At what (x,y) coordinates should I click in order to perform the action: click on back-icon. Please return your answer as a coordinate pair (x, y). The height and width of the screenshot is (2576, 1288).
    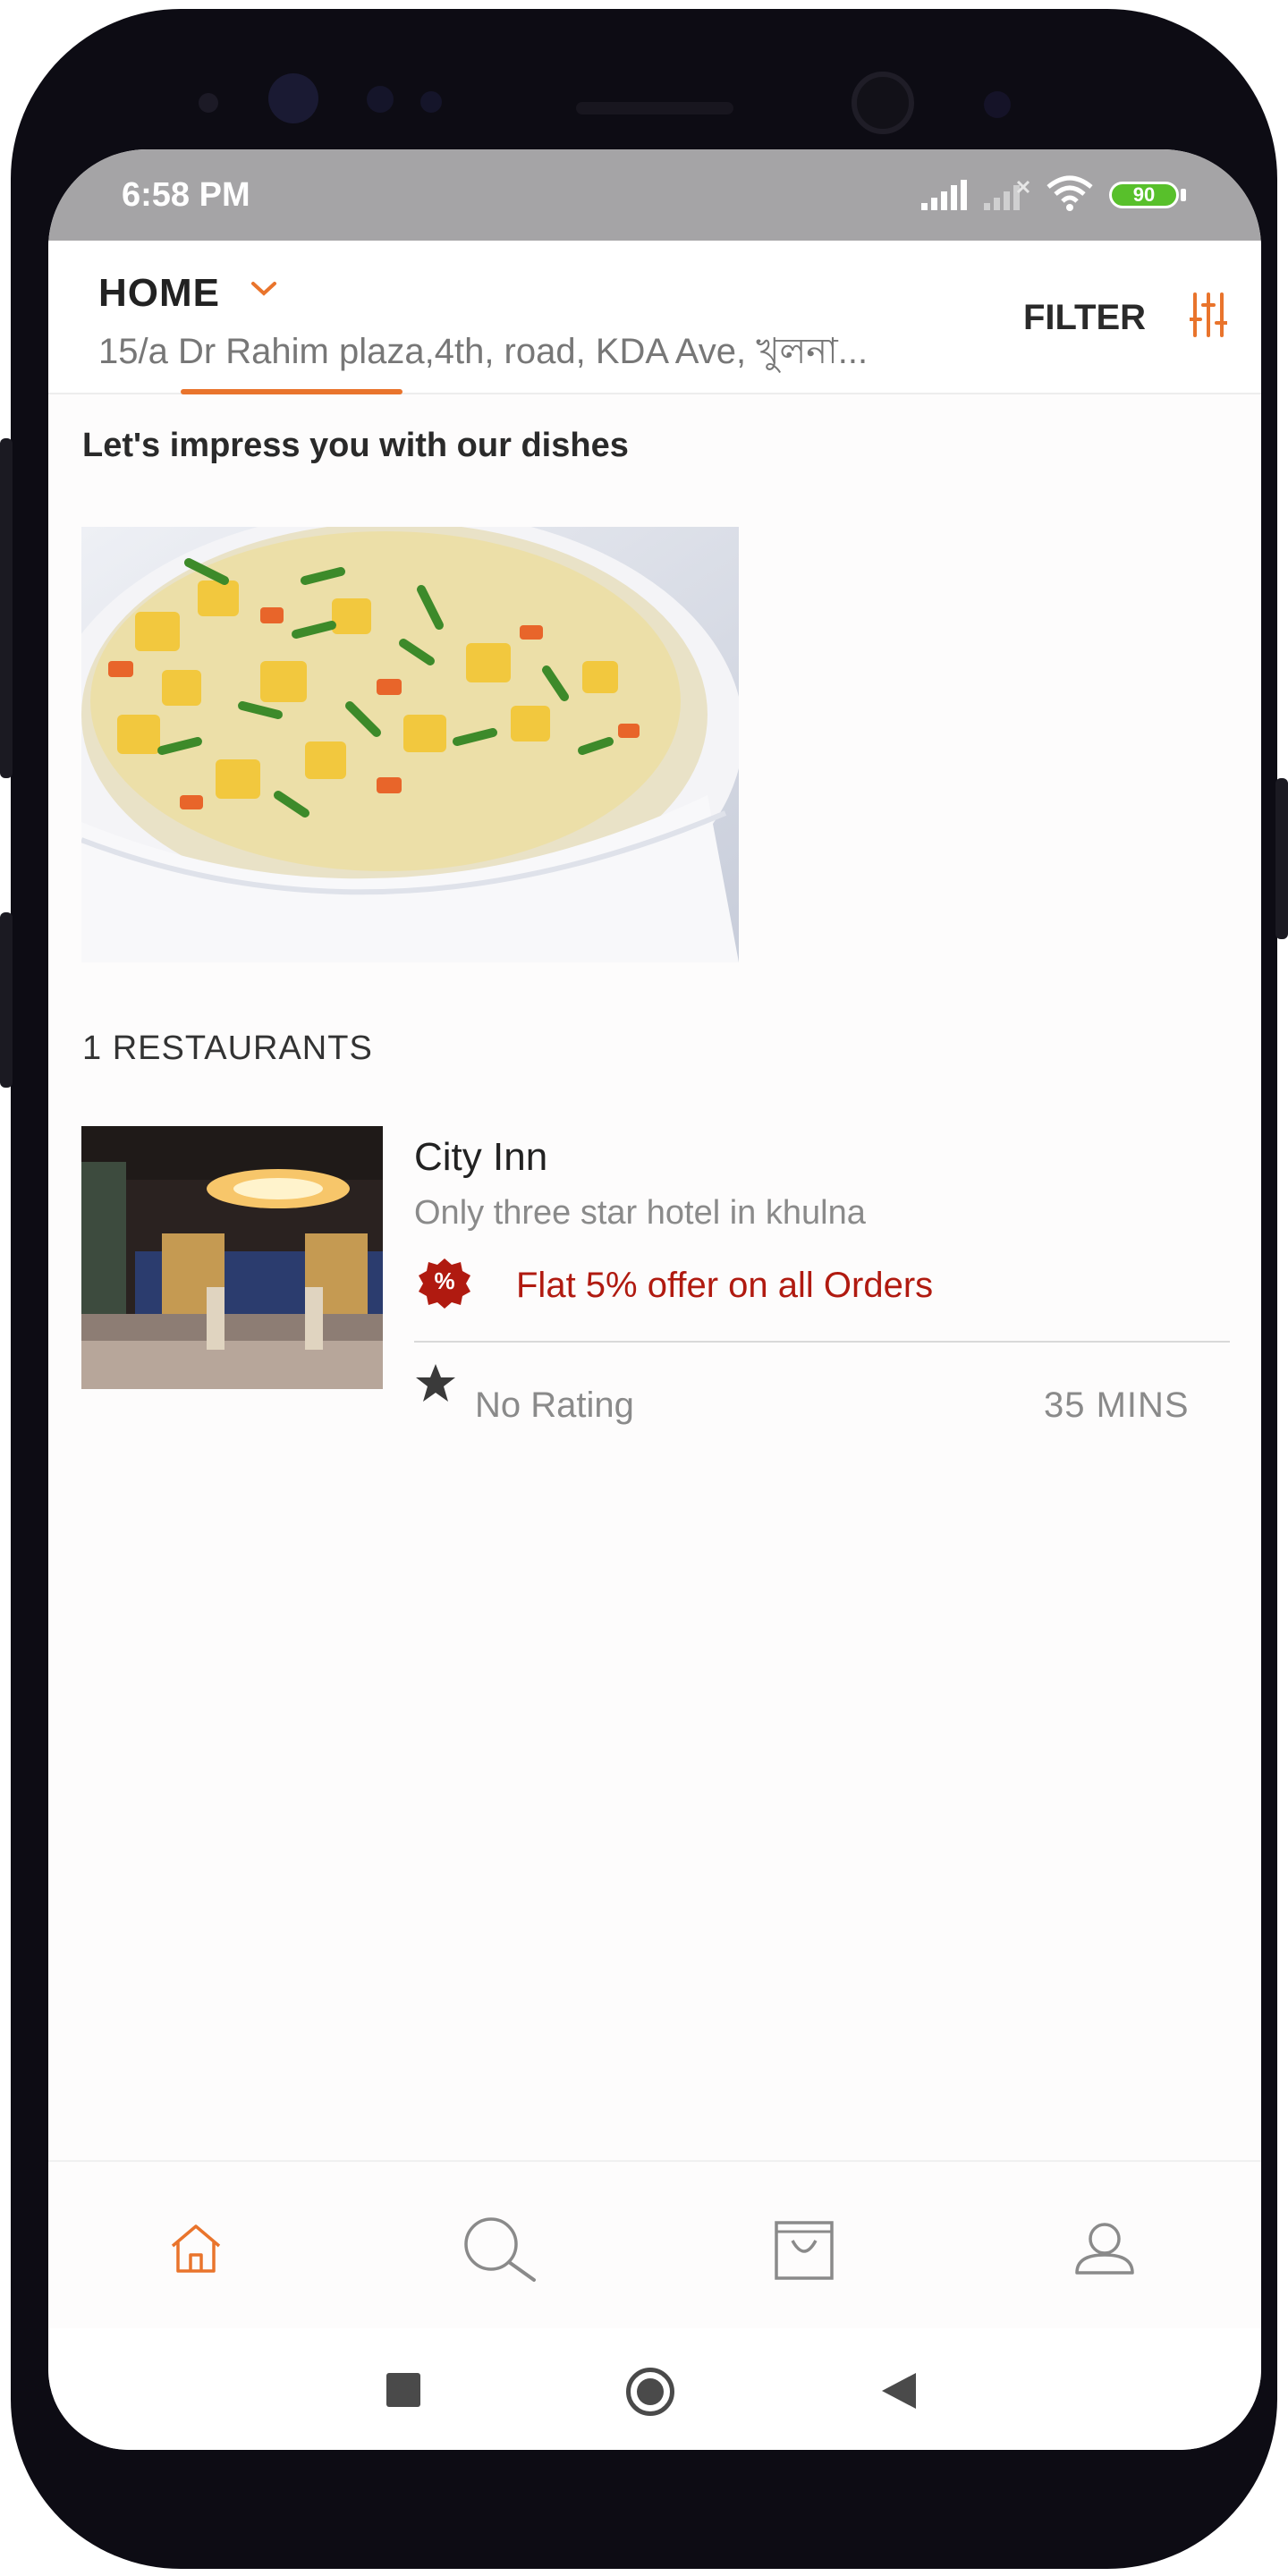
    Looking at the image, I should click on (899, 2391).